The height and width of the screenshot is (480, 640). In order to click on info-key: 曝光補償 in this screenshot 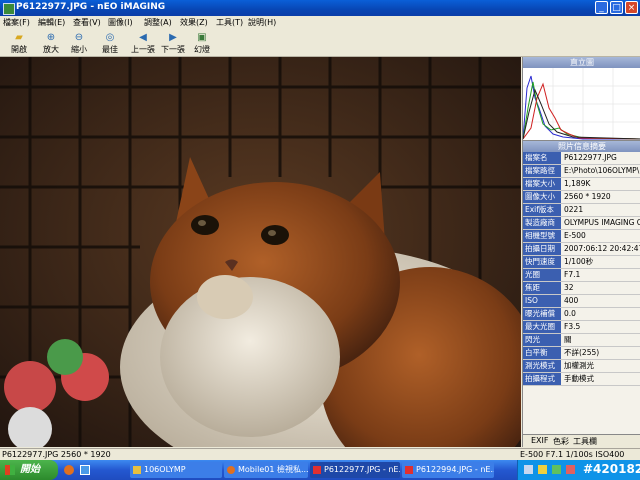, I will do `click(542, 314)`.